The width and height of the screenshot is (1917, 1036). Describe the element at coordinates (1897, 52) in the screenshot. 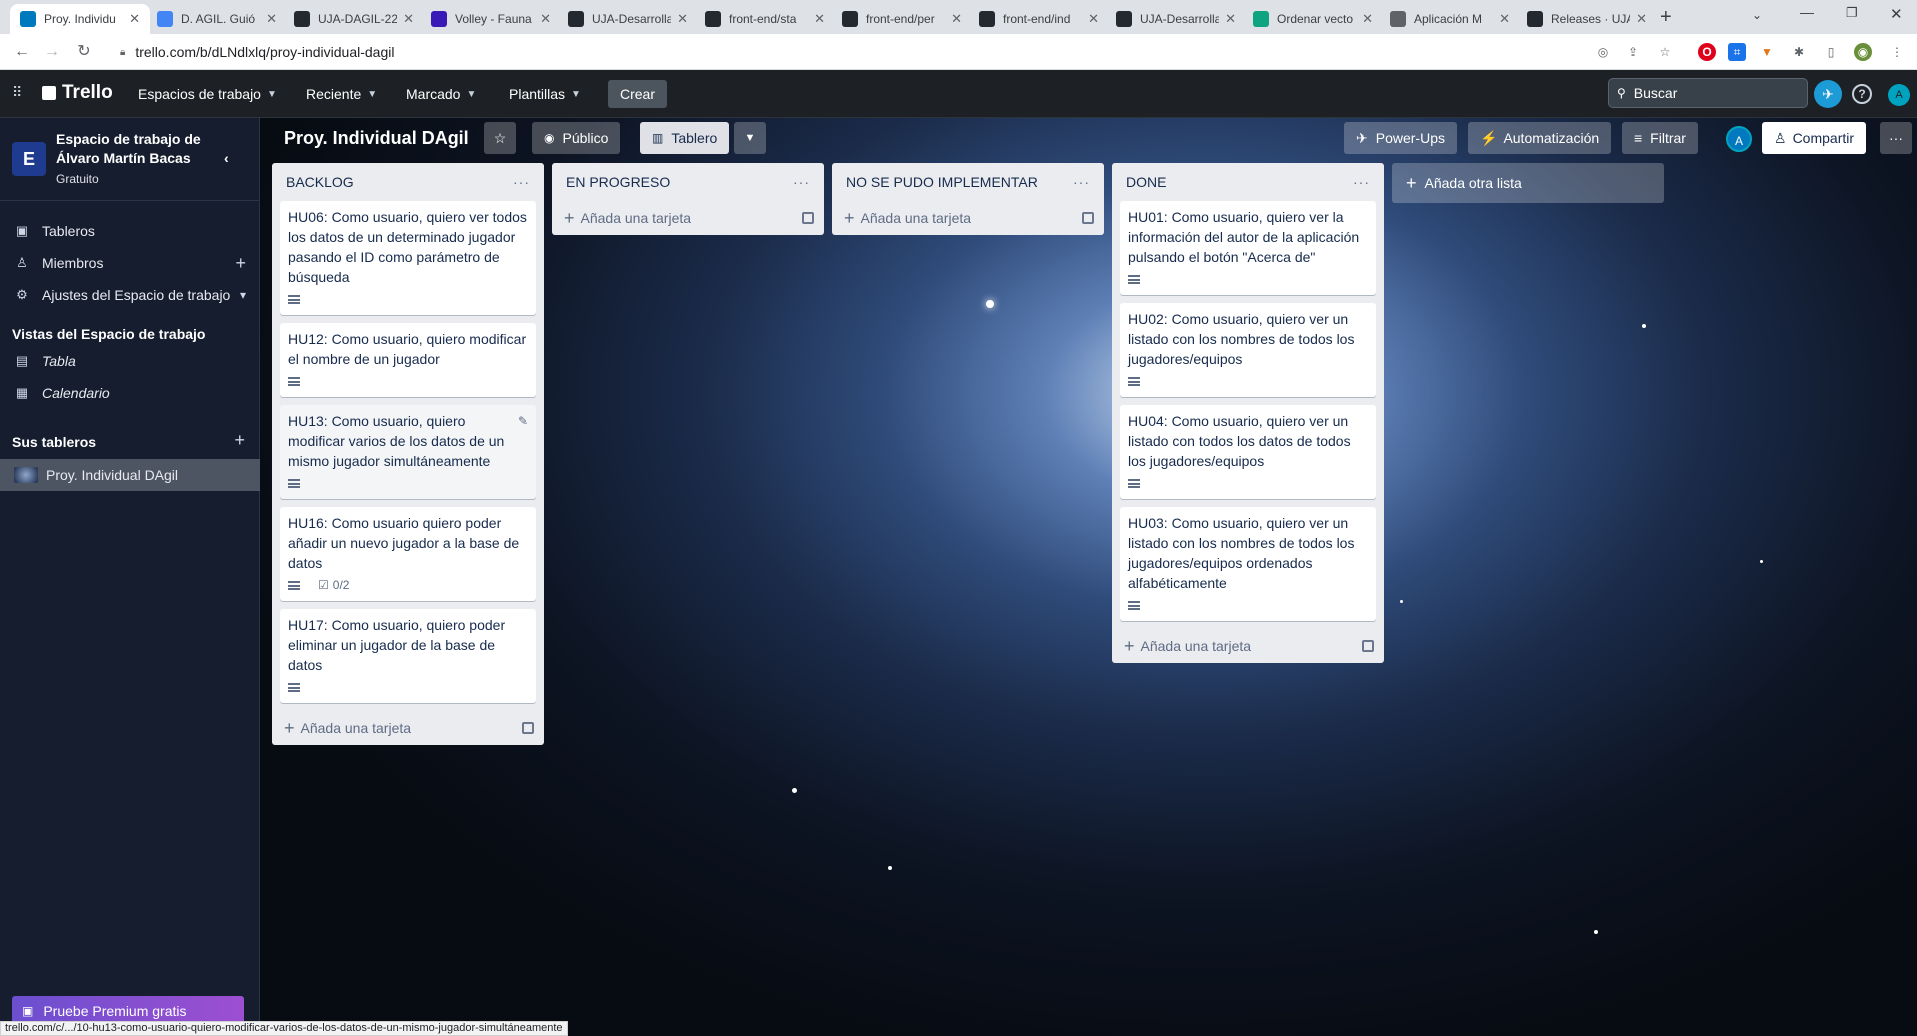

I see `browser-menu-icon: ⋮` at that location.